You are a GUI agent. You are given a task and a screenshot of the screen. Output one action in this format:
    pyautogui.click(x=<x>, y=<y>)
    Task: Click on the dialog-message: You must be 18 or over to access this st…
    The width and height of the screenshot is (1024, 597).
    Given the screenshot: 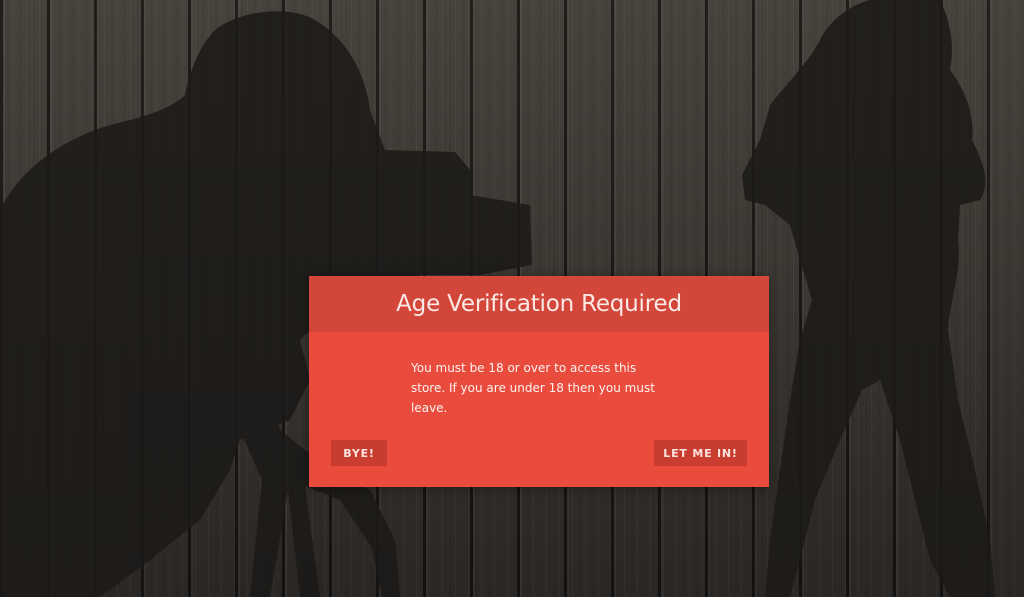 What is the action you would take?
    pyautogui.click(x=533, y=388)
    